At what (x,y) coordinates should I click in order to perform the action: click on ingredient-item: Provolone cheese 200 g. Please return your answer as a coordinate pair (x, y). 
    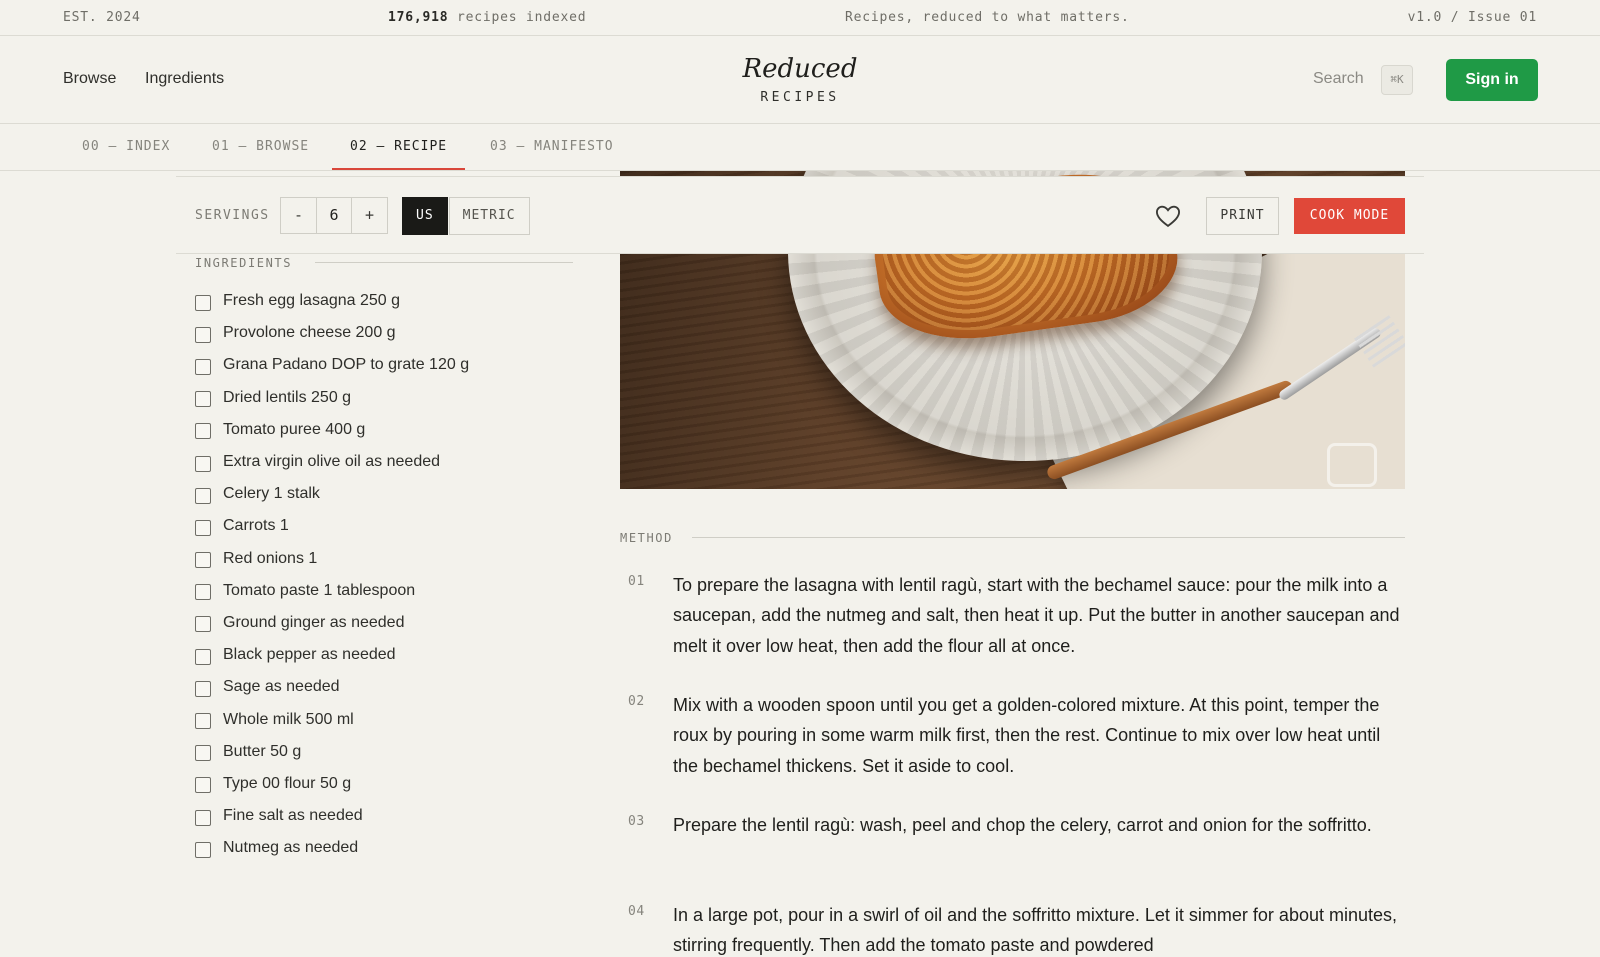
    Looking at the image, I should click on (395, 333).